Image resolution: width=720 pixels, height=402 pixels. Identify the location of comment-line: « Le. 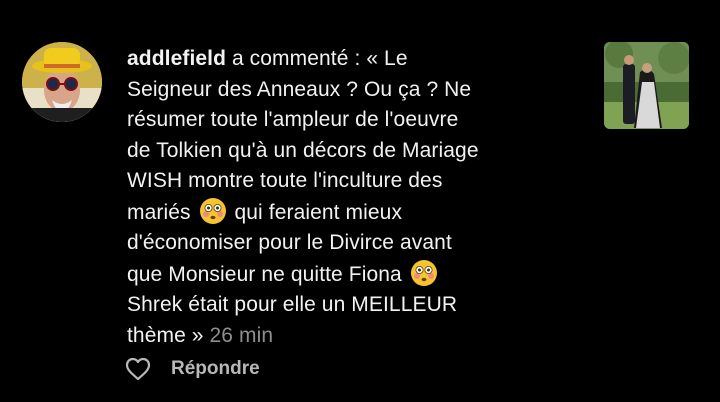
(387, 58).